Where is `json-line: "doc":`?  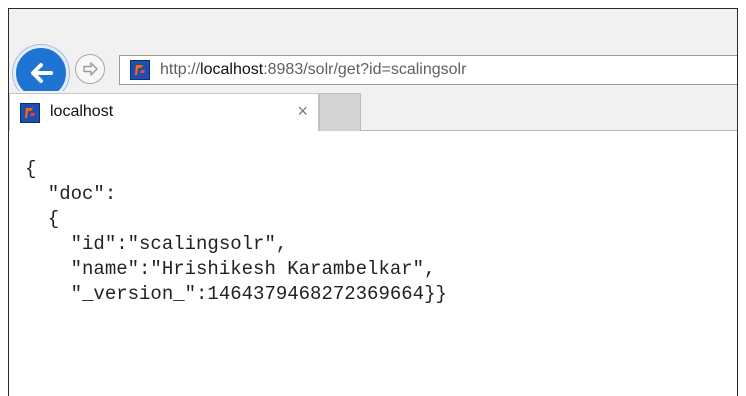 json-line: "doc": is located at coordinates (71, 194).